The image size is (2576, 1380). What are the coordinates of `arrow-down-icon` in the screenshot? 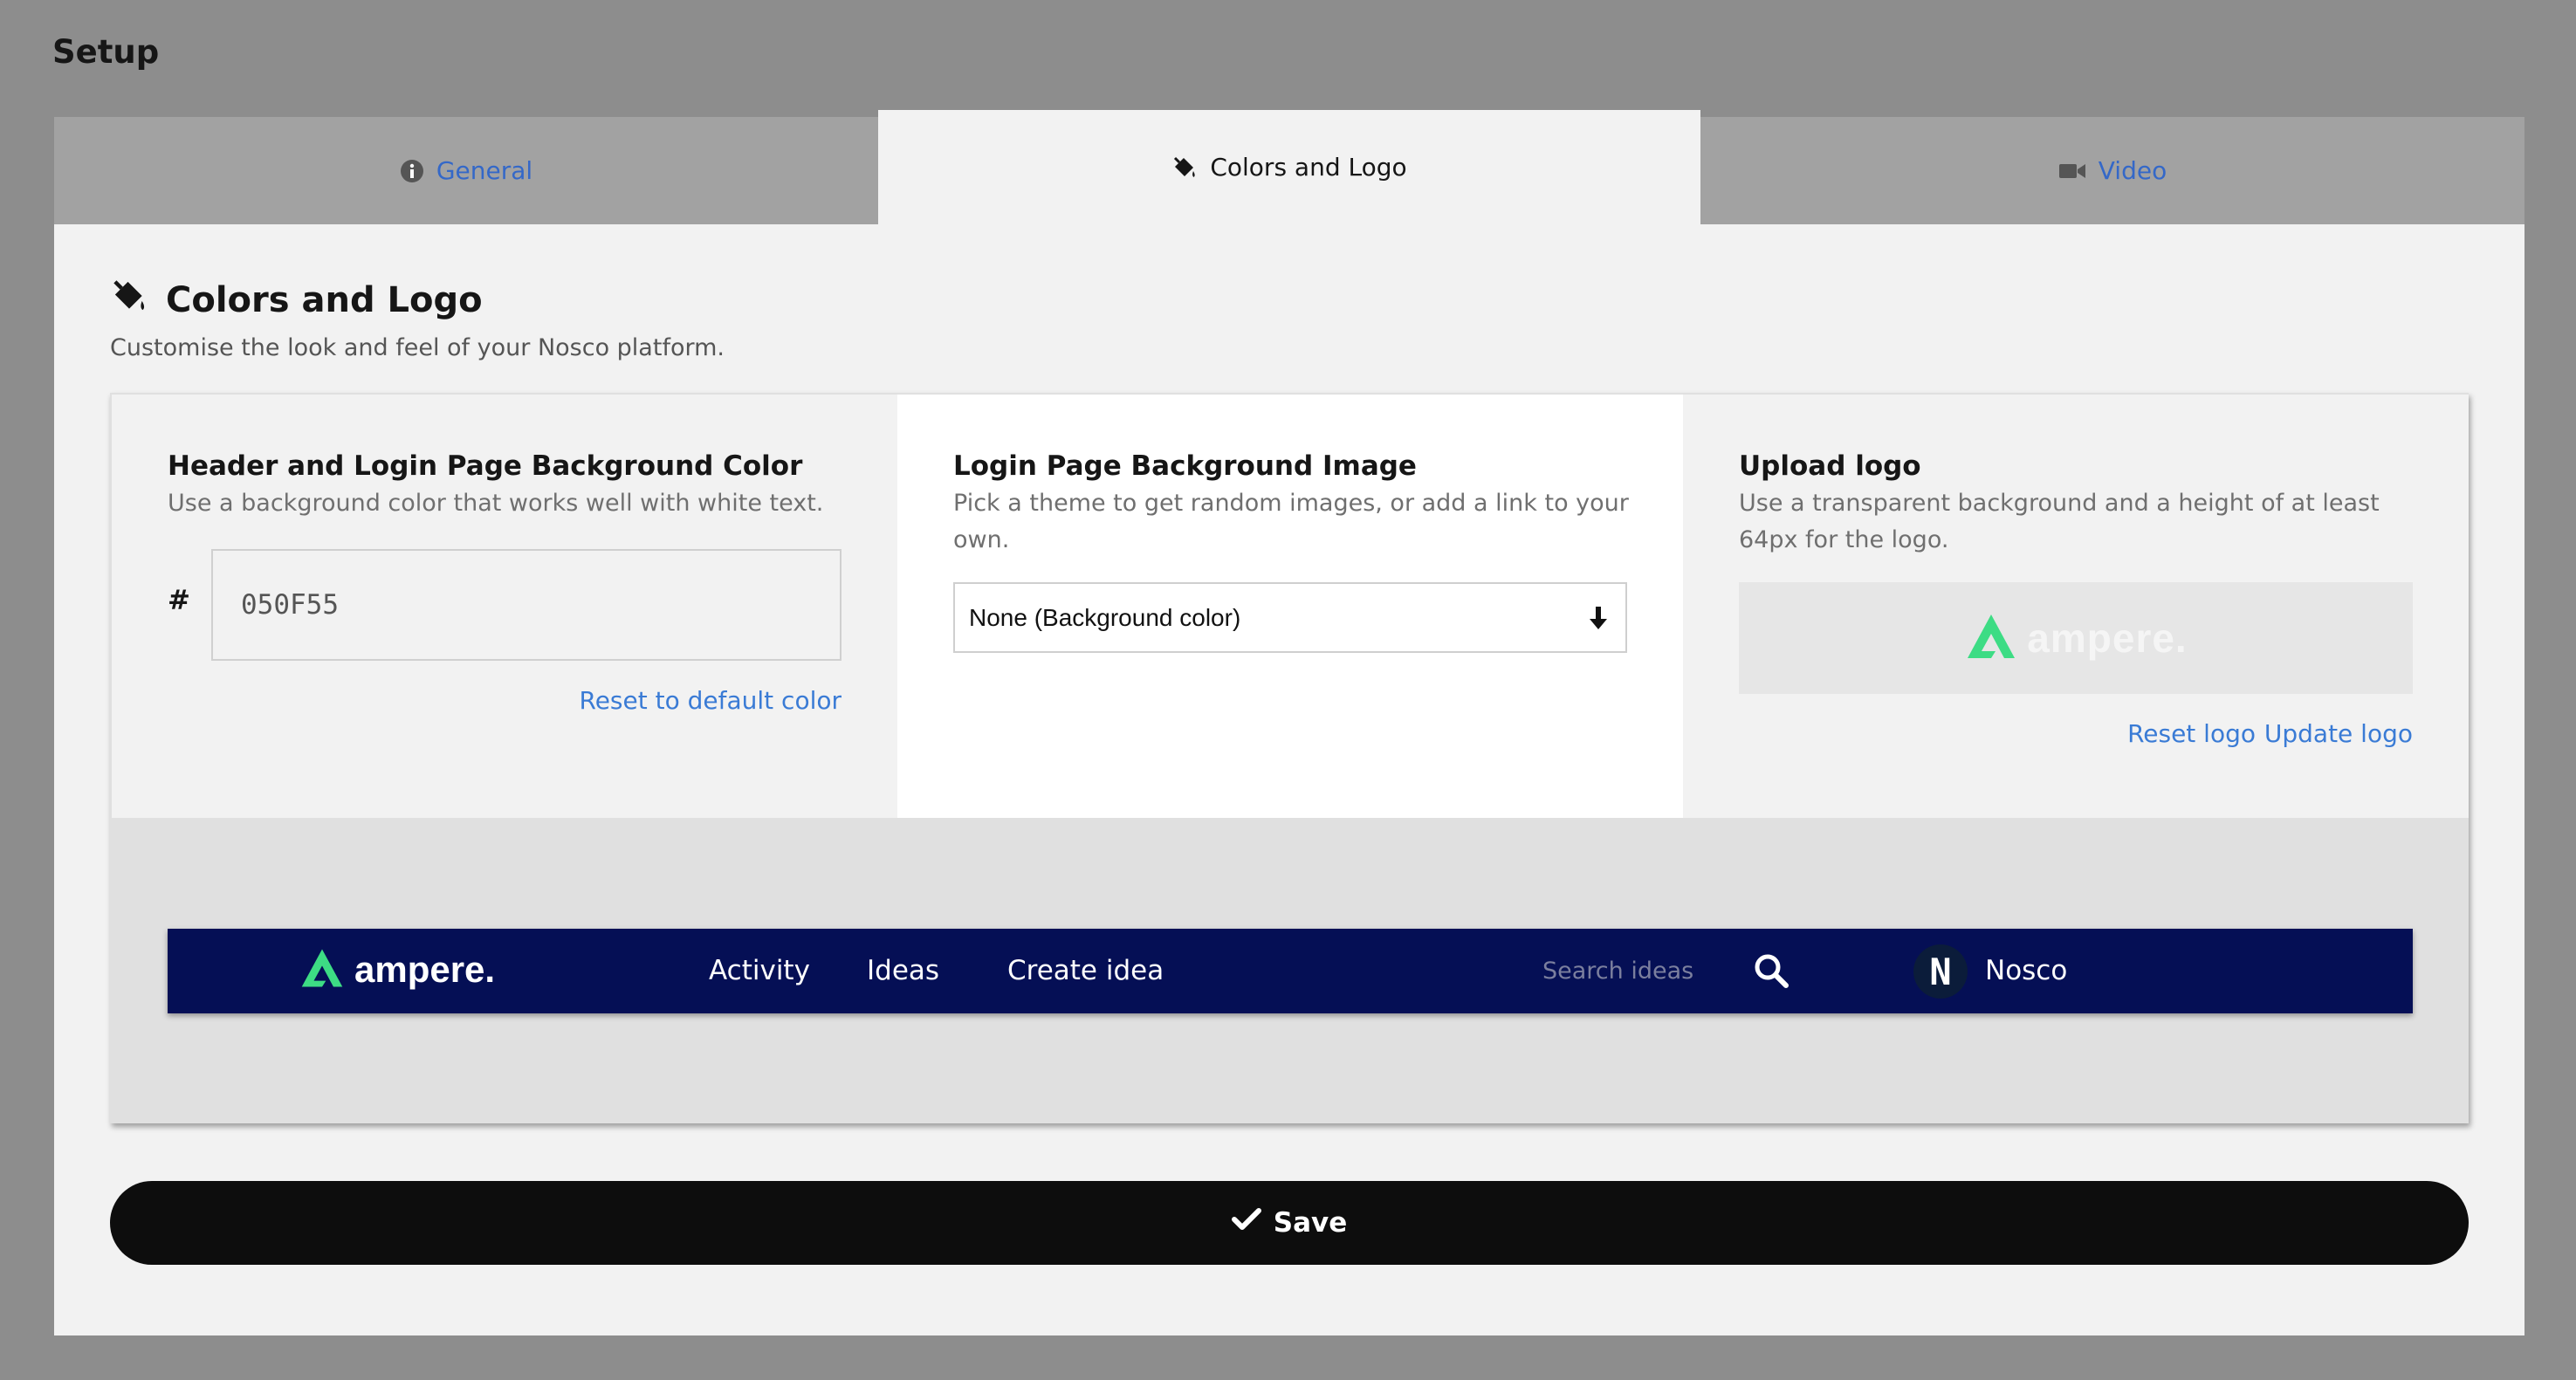 It's located at (1599, 621).